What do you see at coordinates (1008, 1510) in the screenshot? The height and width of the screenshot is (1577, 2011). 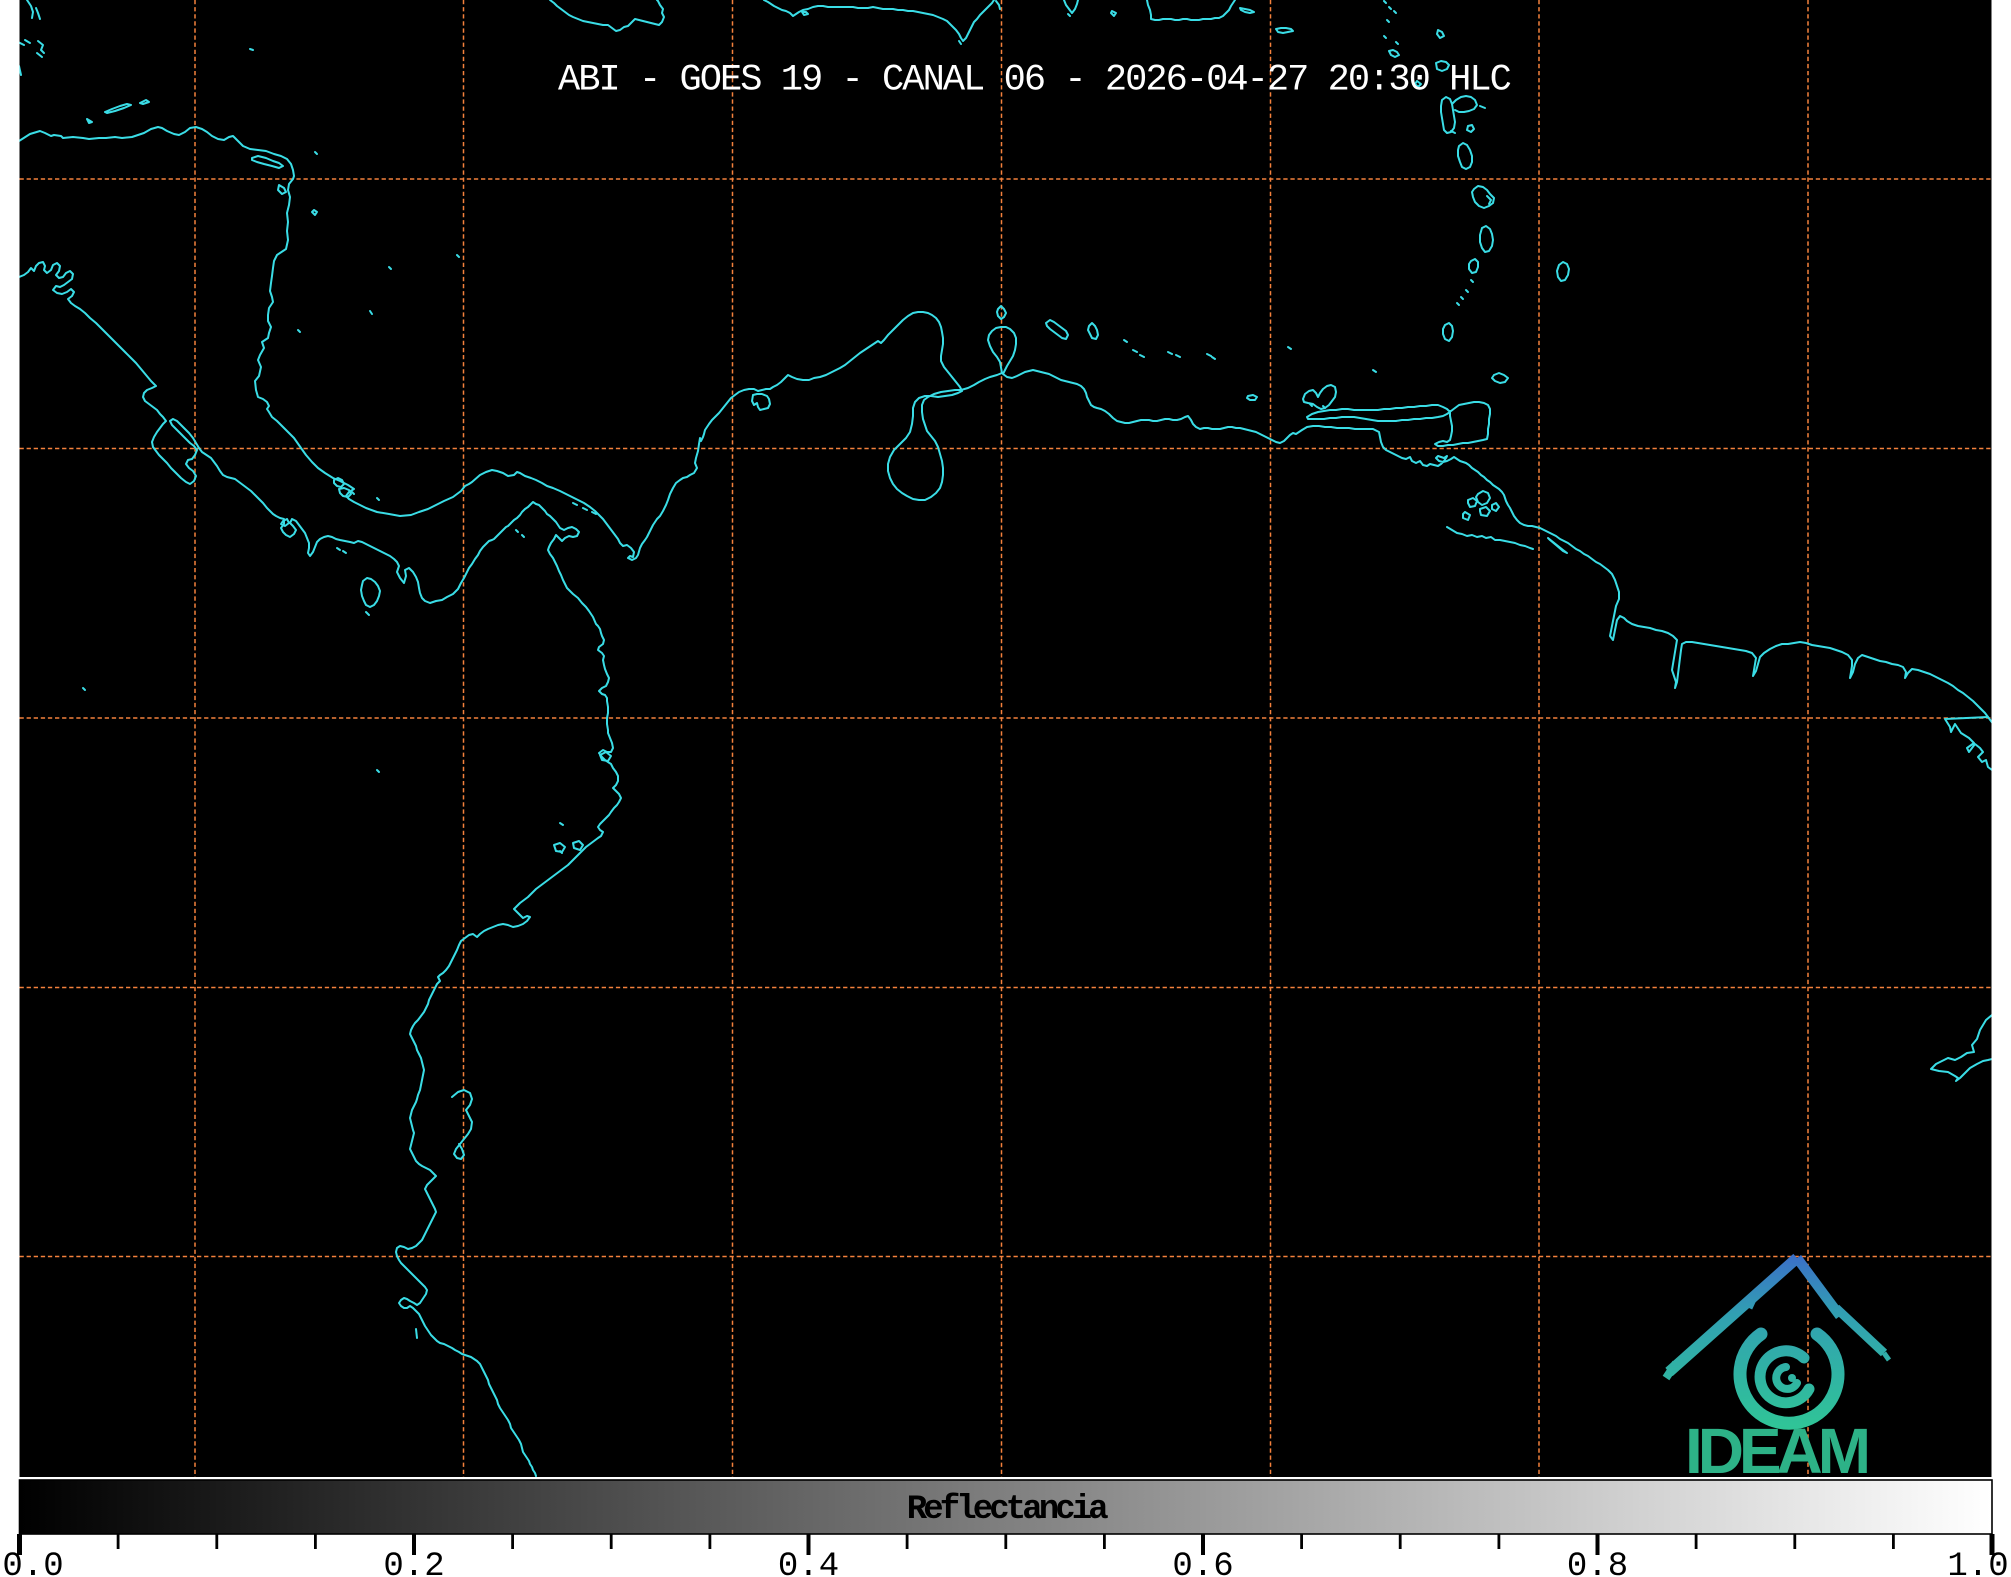 I see `svg-text: Reflectancia` at bounding box center [1008, 1510].